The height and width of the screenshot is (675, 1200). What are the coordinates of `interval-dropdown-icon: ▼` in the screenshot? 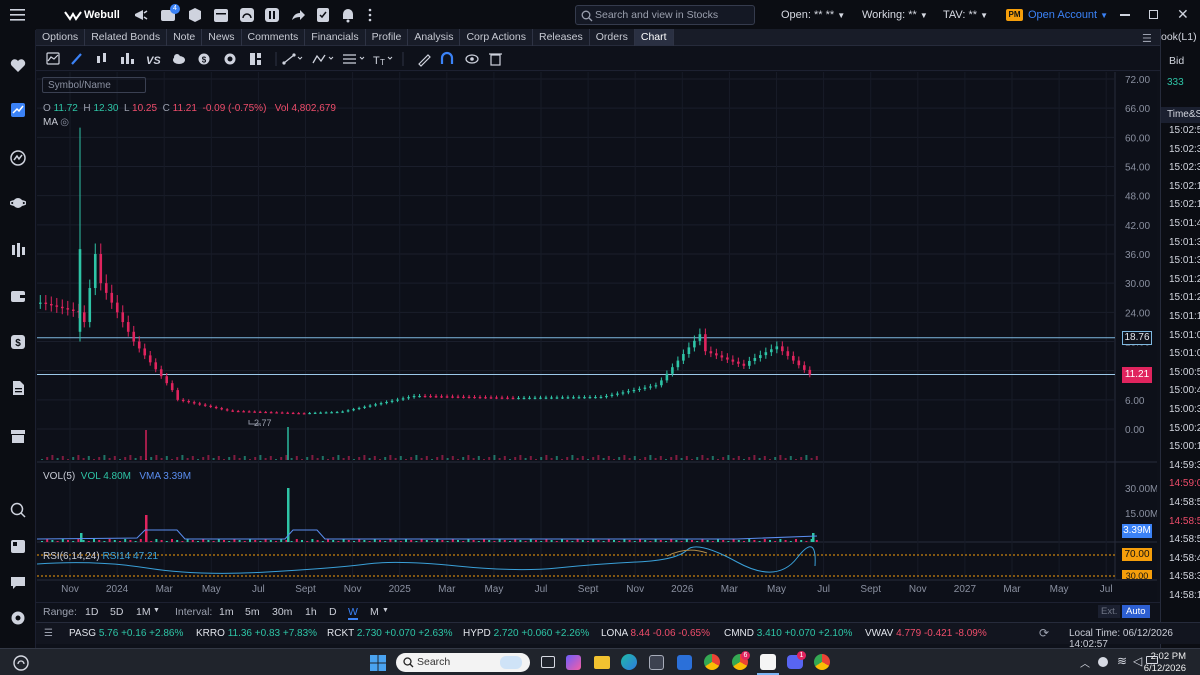 It's located at (385, 610).